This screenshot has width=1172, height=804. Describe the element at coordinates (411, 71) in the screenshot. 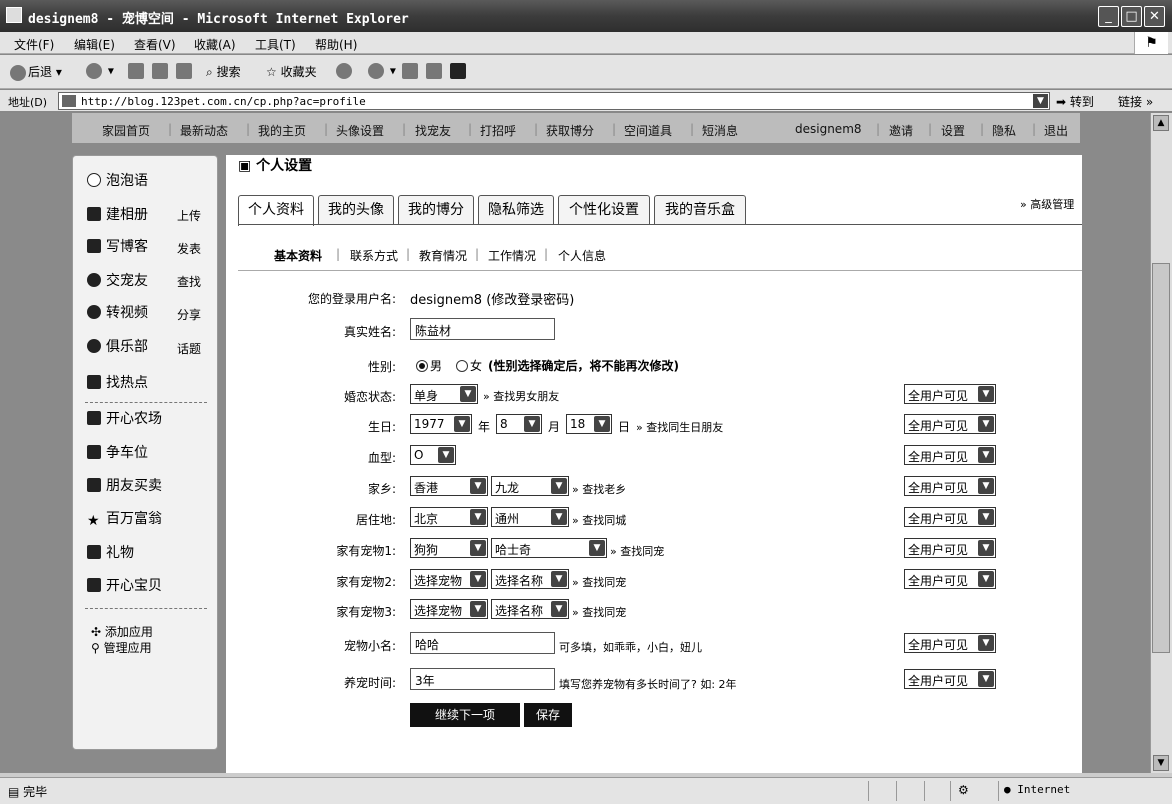

I see `mail-button` at that location.